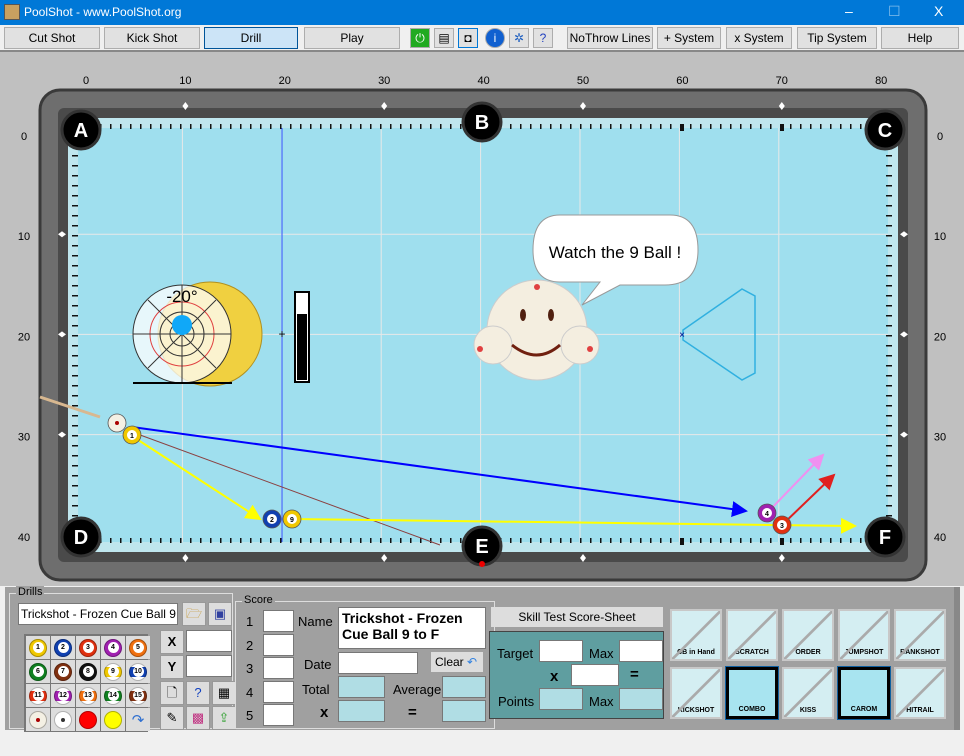 This screenshot has width=964, height=756. What do you see at coordinates (250, 715) in the screenshot?
I see `score-row-number: 5` at bounding box center [250, 715].